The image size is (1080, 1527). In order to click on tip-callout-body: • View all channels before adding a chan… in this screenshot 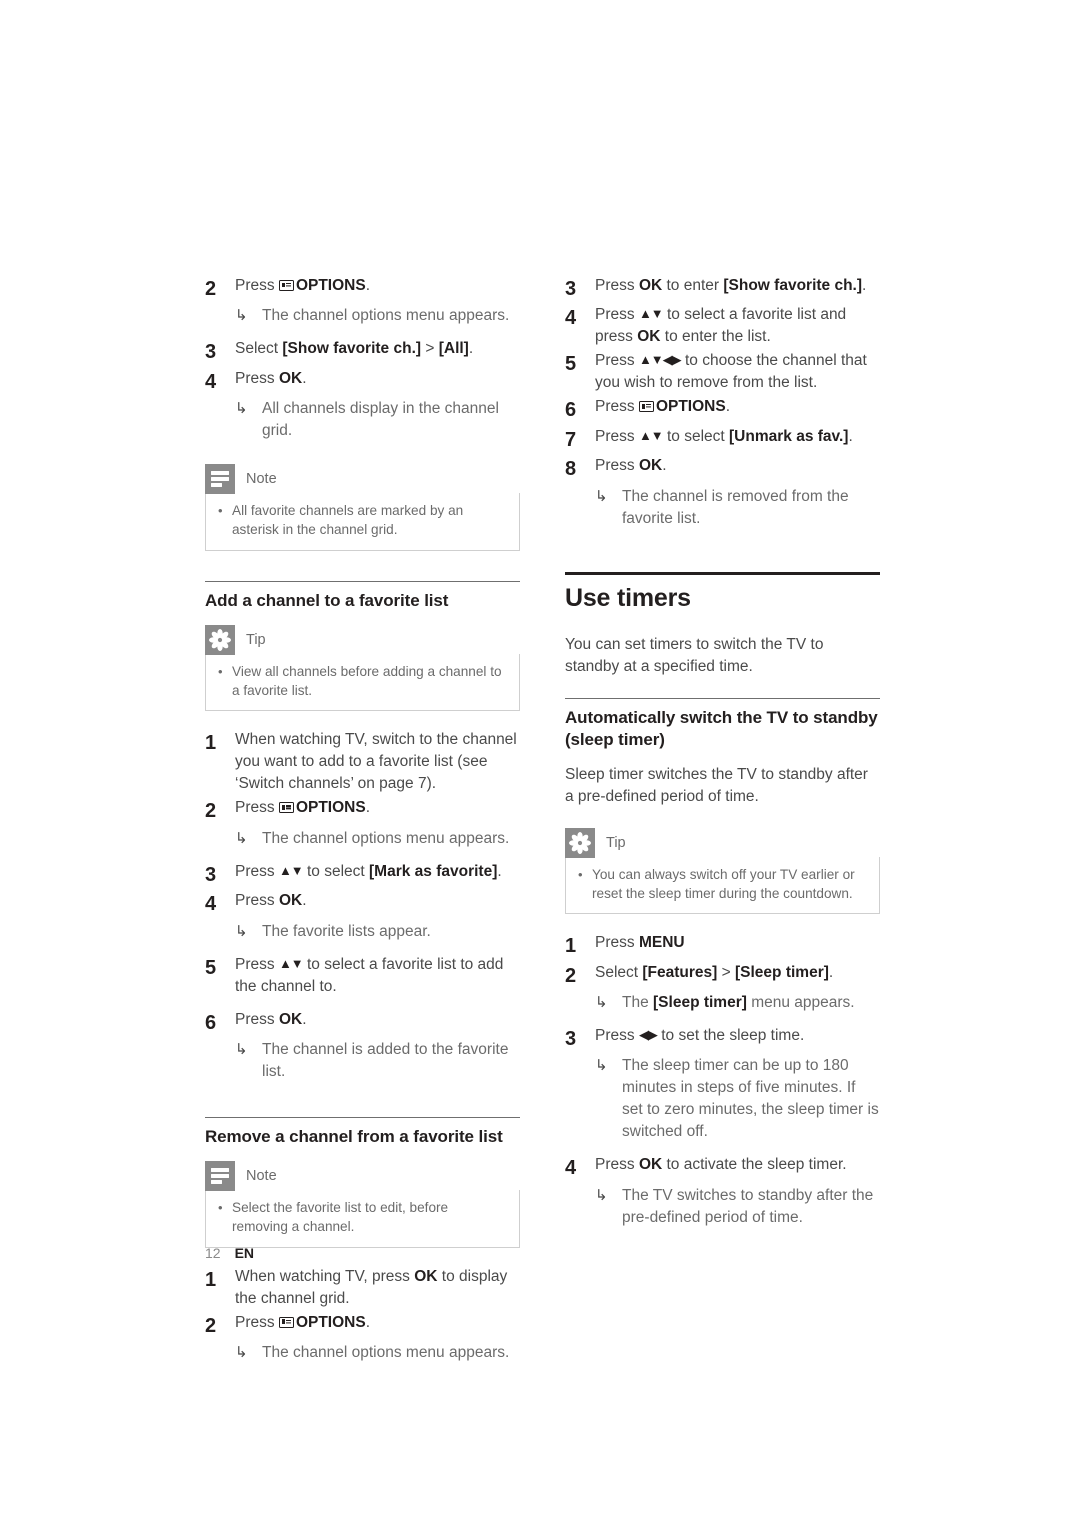, I will do `click(362, 682)`.